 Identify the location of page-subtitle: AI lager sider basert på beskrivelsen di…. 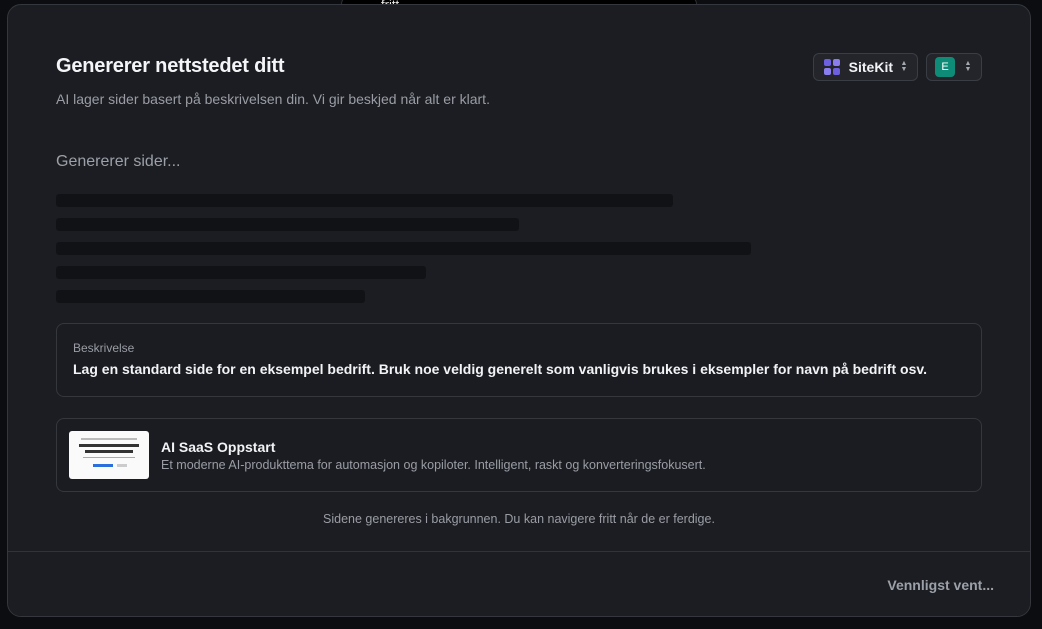
(273, 99).